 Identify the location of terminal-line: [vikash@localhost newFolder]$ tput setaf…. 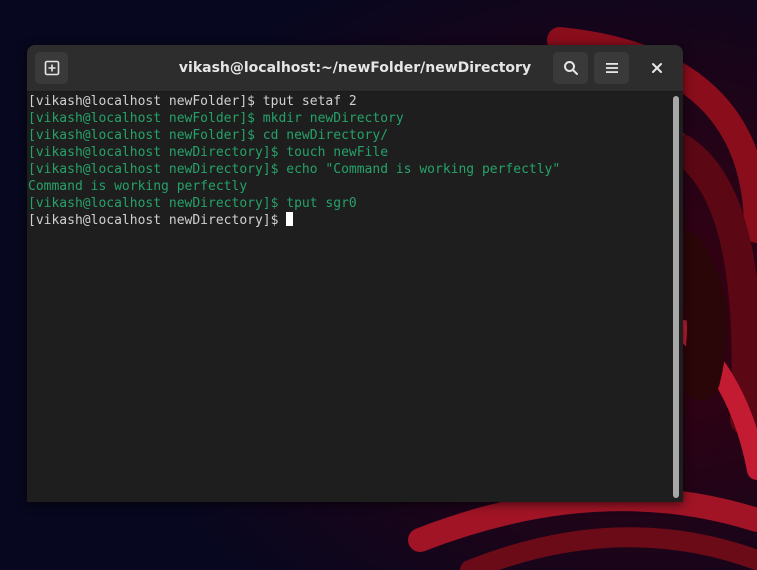
(192, 101).